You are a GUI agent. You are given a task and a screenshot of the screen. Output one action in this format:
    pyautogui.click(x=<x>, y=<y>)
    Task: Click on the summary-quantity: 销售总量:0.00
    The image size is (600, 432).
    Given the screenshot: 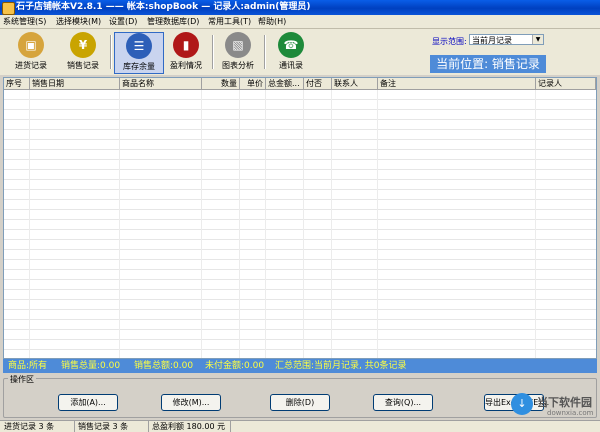 What is the action you would take?
    pyautogui.click(x=91, y=366)
    